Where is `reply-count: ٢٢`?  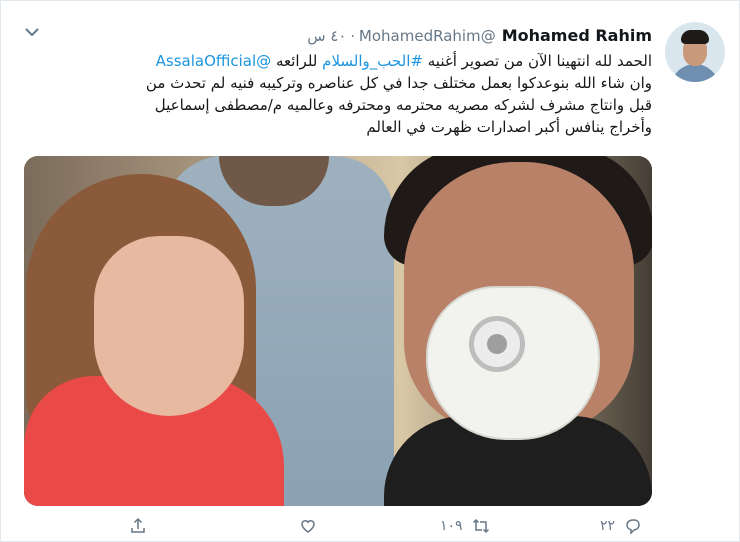
reply-count: ٢٢ is located at coordinates (608, 526).